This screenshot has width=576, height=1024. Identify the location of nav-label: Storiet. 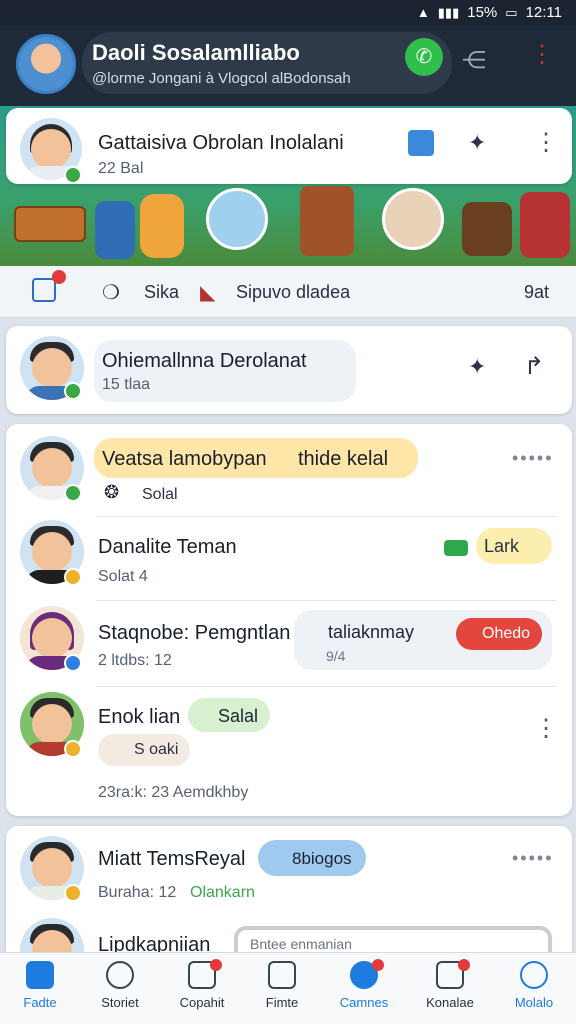
(120, 1002).